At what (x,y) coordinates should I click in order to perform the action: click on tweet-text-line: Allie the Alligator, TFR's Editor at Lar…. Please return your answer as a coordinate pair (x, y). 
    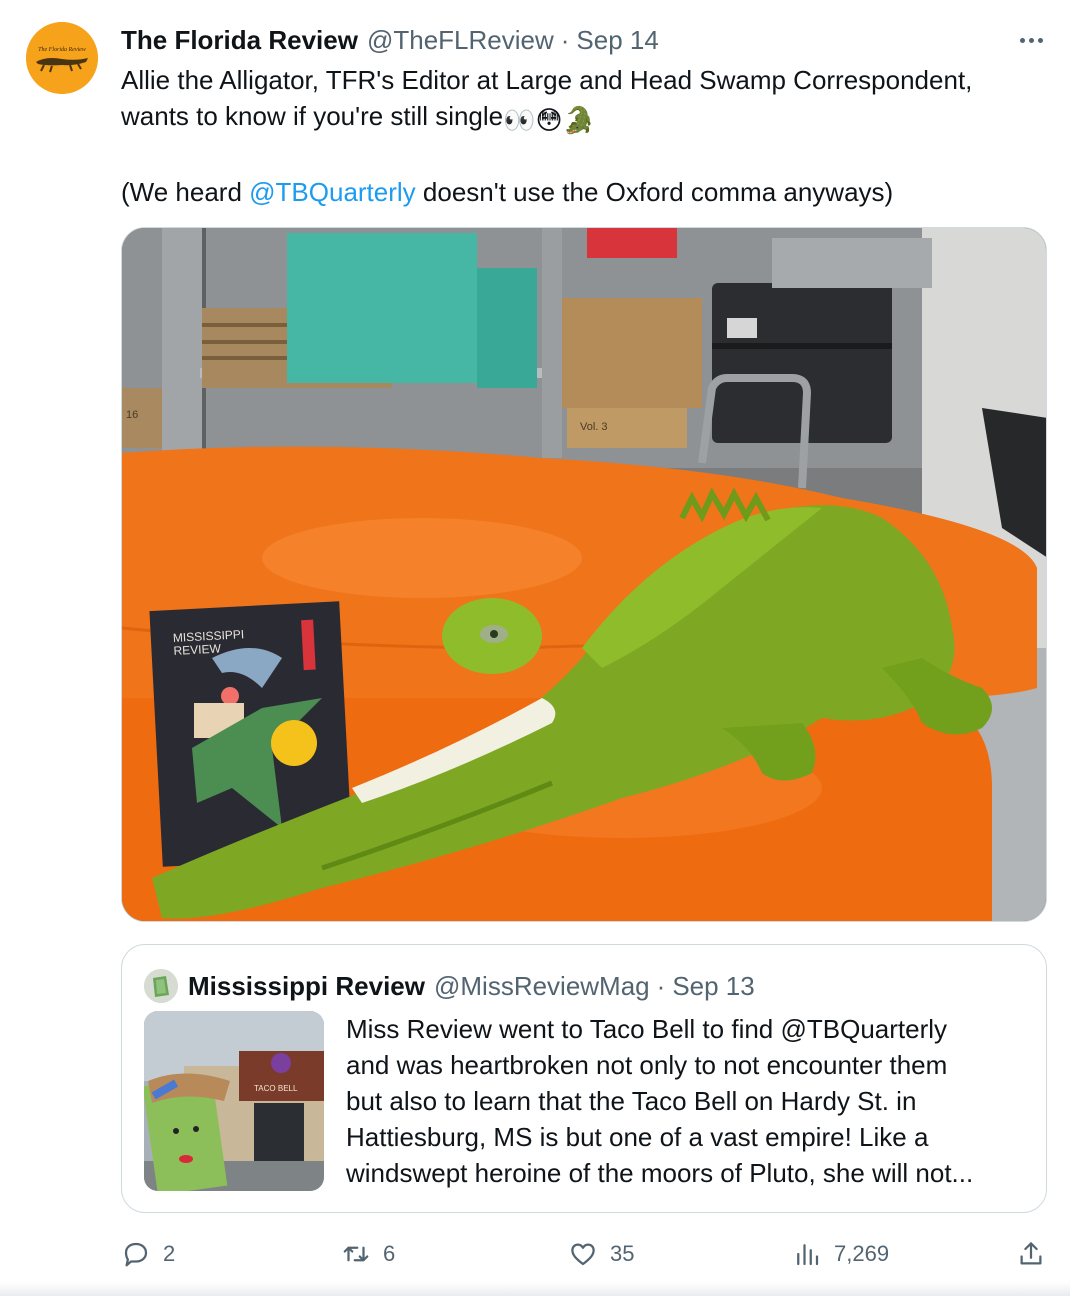
    Looking at the image, I should click on (547, 80).